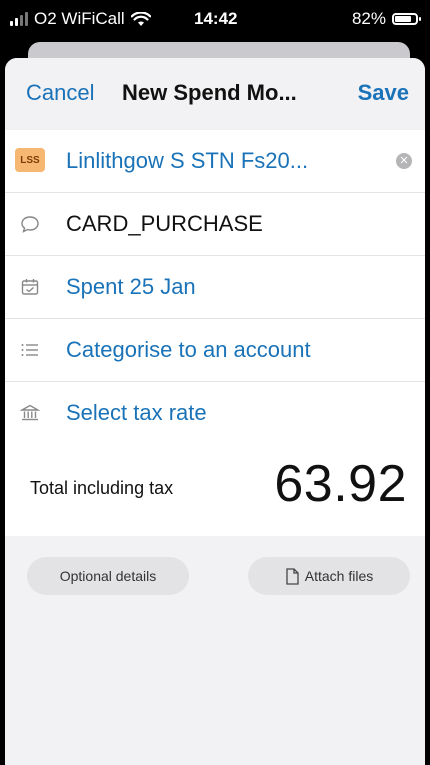 Image resolution: width=430 pixels, height=765 pixels. What do you see at coordinates (164, 224) in the screenshot?
I see `reference-value: CARD_PURCHASE` at bounding box center [164, 224].